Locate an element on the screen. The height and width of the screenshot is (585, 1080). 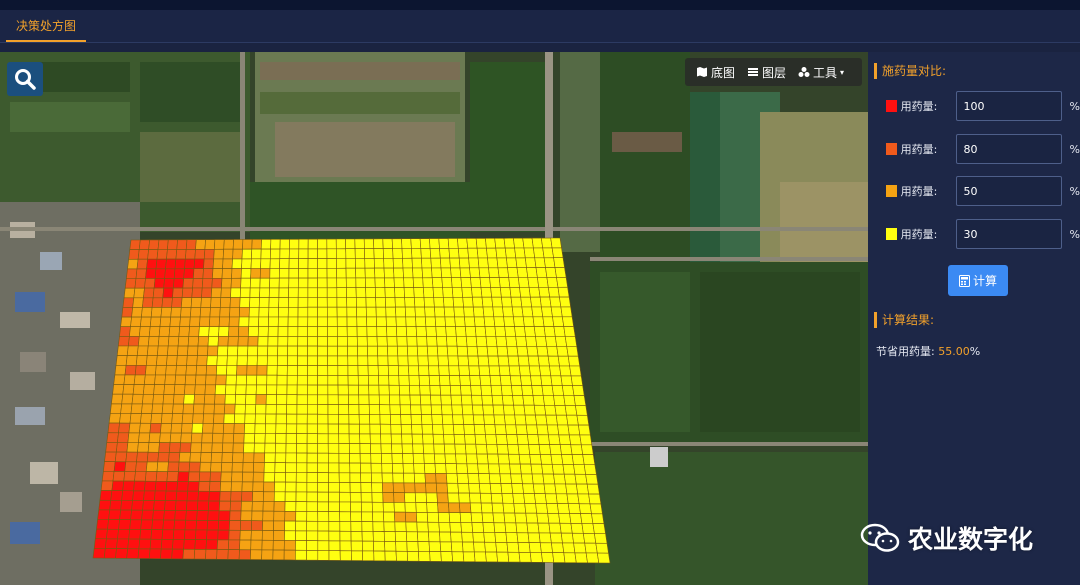
dosage-label: 用药量: is located at coordinates (919, 234).